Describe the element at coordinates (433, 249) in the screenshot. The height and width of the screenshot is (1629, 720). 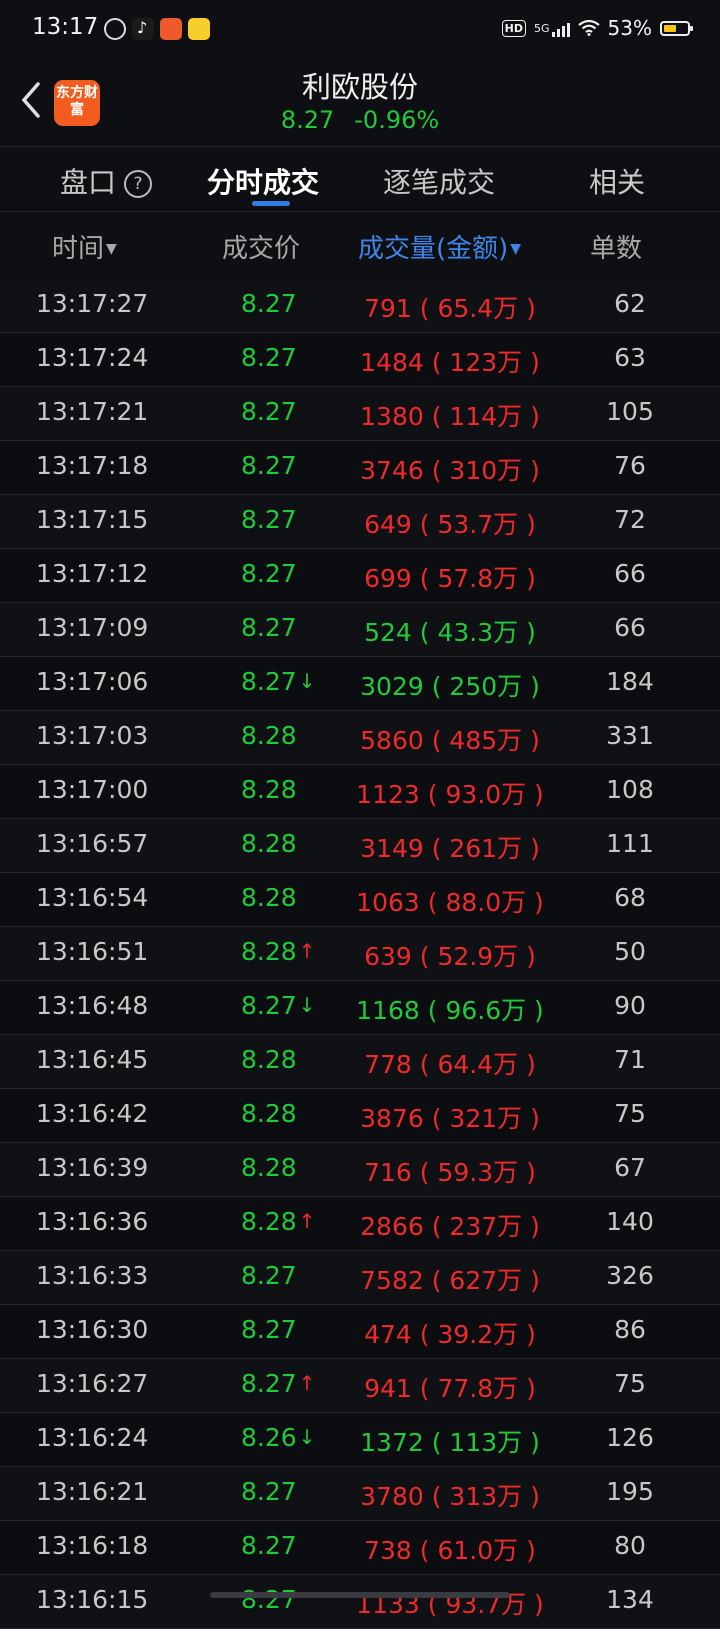
I see `column-volume: 成交量(金额)` at that location.